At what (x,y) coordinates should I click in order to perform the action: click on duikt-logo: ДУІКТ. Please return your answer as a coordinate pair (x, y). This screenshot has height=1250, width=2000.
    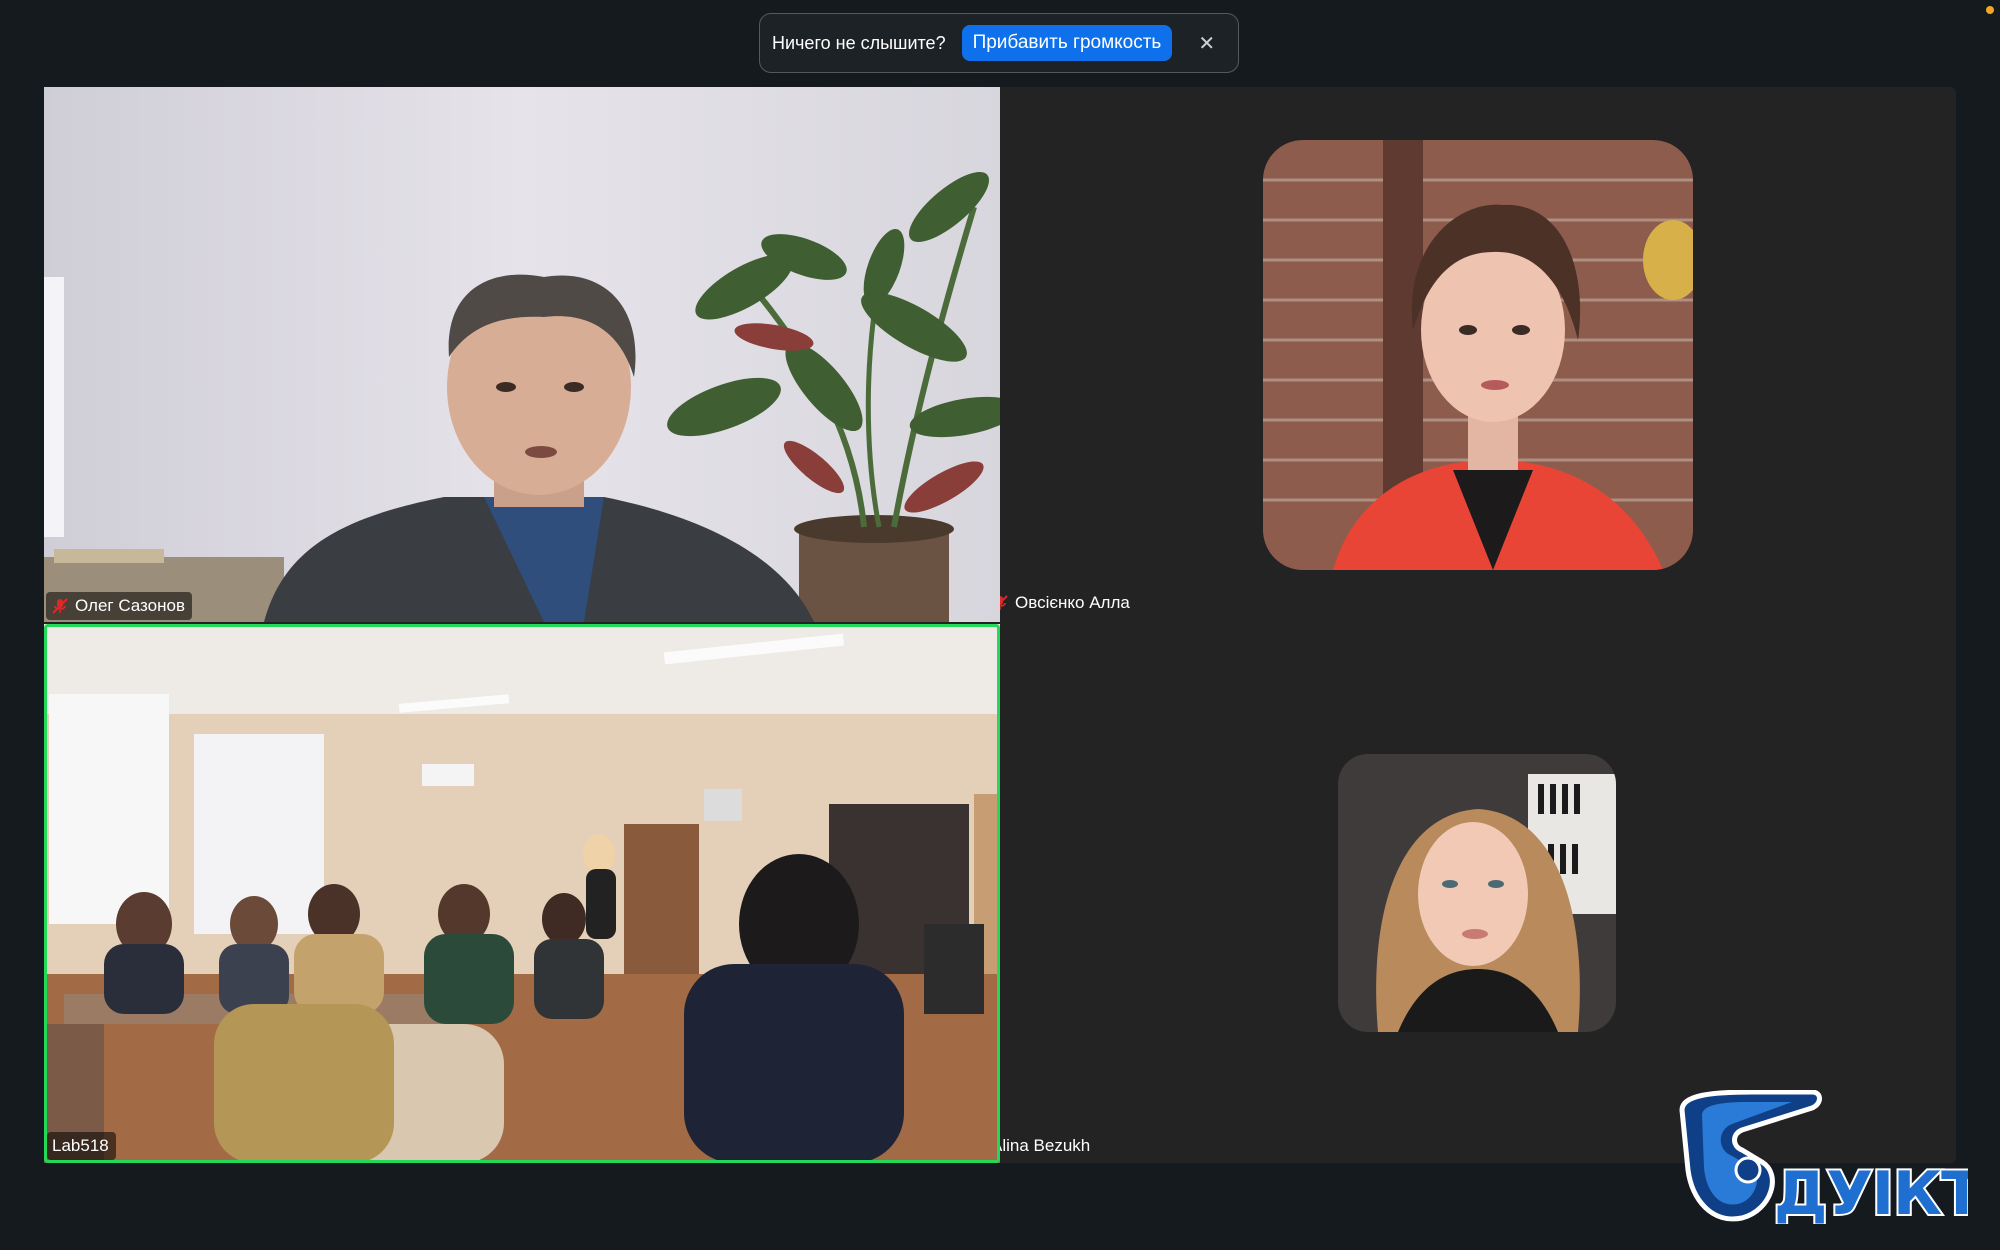
    Looking at the image, I should click on (1828, 1160).